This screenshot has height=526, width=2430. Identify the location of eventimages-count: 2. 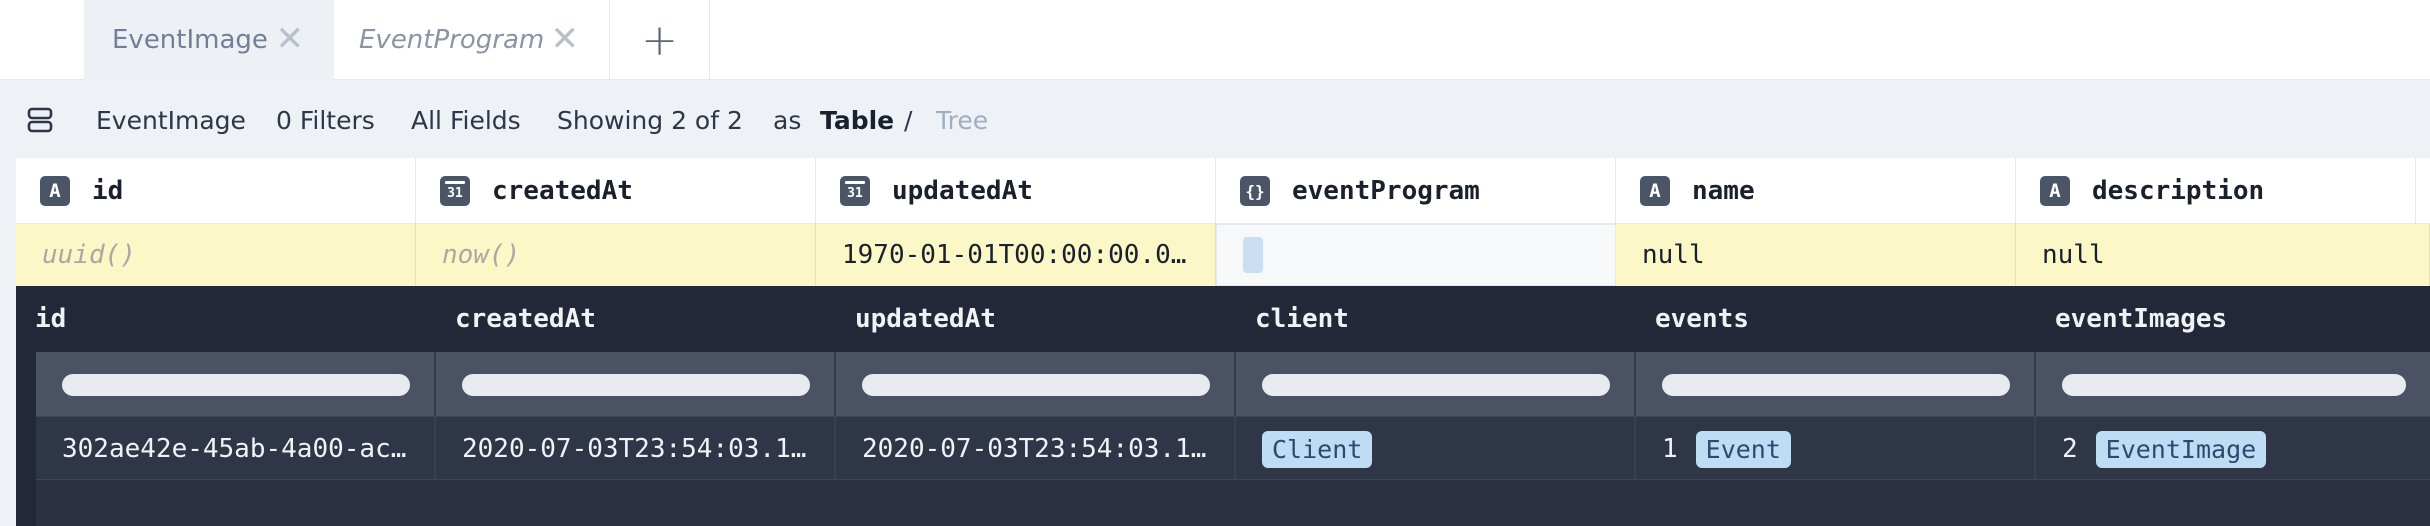
(2070, 449).